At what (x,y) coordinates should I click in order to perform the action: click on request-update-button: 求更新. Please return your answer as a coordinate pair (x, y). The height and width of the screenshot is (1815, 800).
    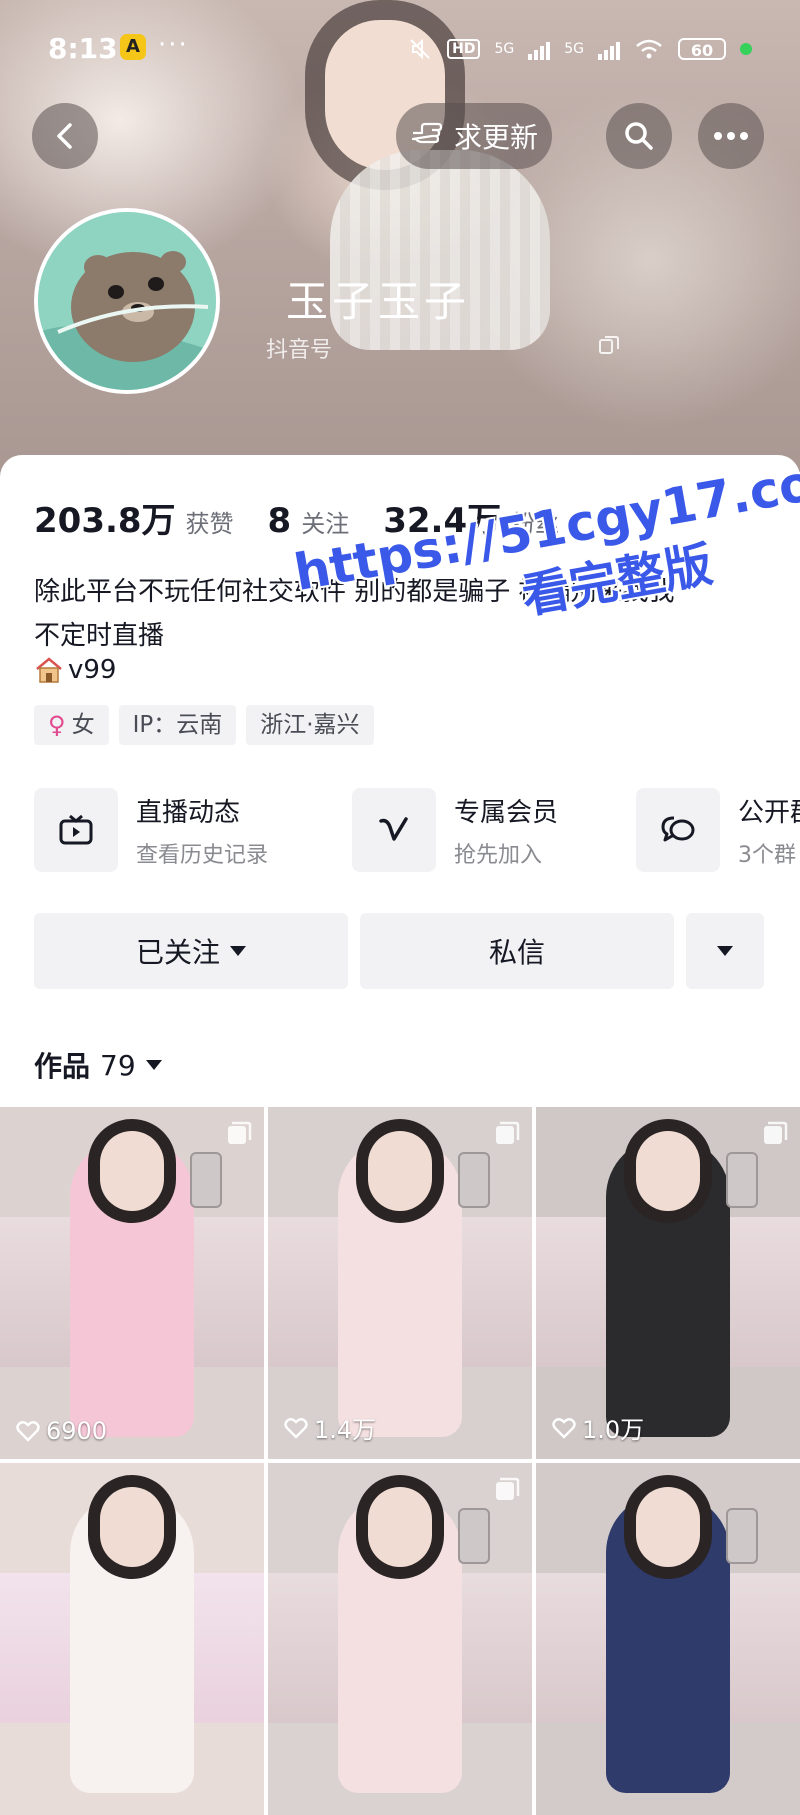
    Looking at the image, I should click on (474, 136).